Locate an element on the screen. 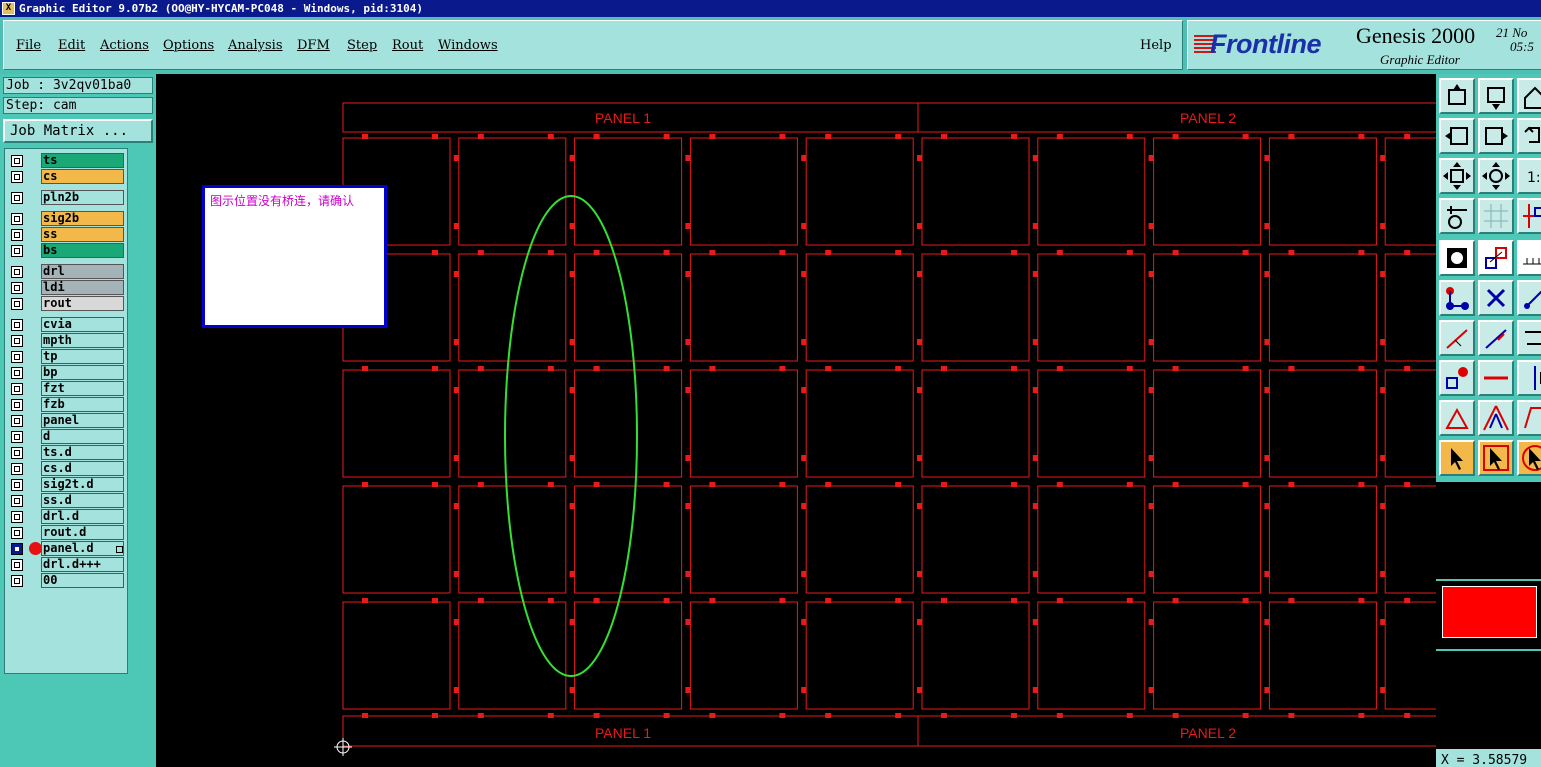 The width and height of the screenshot is (1541, 767). menu-actions: Actions is located at coordinates (124, 45).